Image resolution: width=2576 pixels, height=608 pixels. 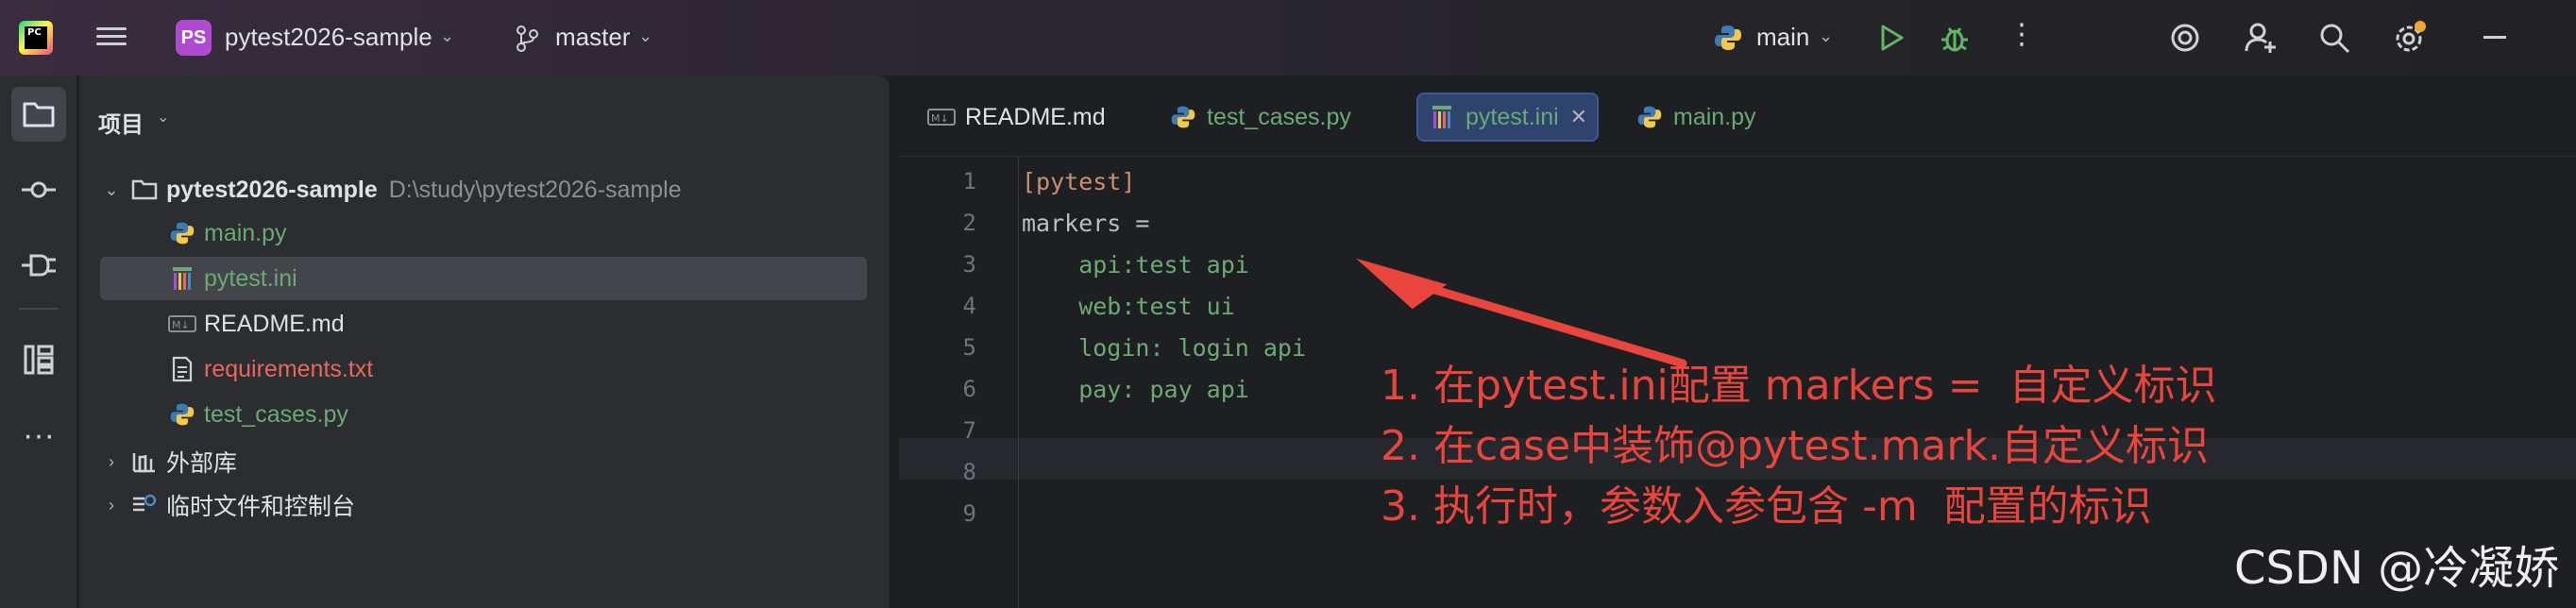 I want to click on root-name: pytest2026-sample, so click(x=272, y=189).